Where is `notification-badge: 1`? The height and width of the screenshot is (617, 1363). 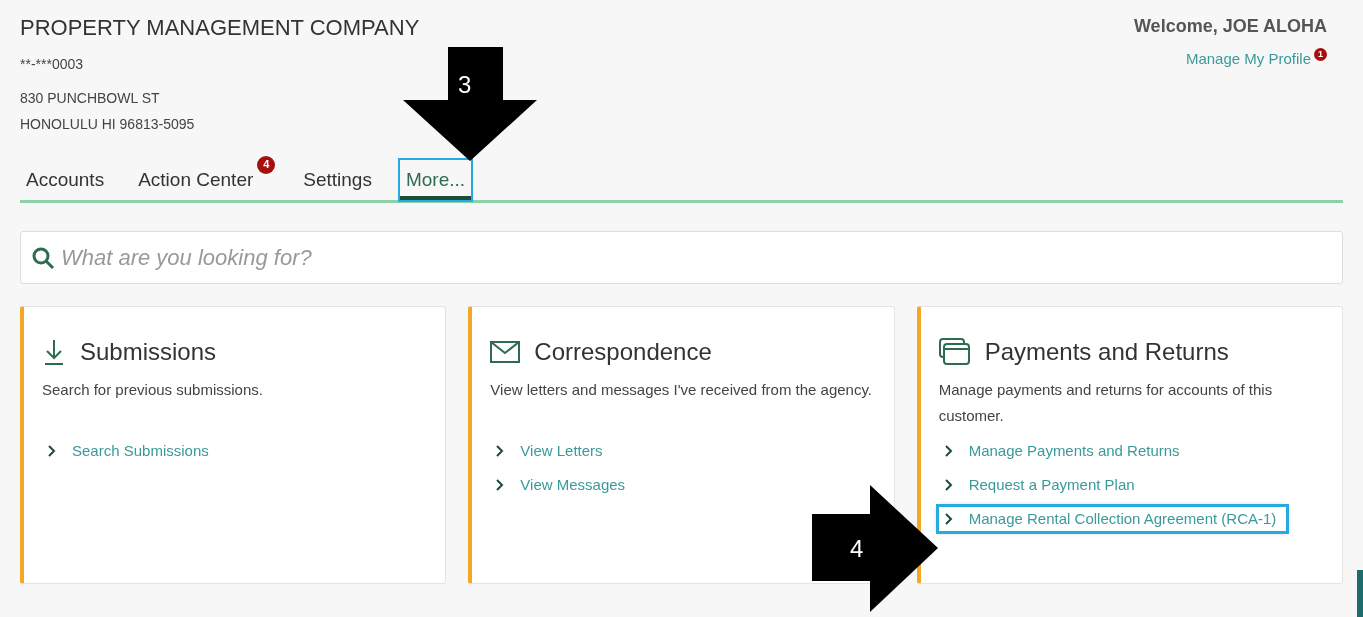
notification-badge: 1 is located at coordinates (1320, 54).